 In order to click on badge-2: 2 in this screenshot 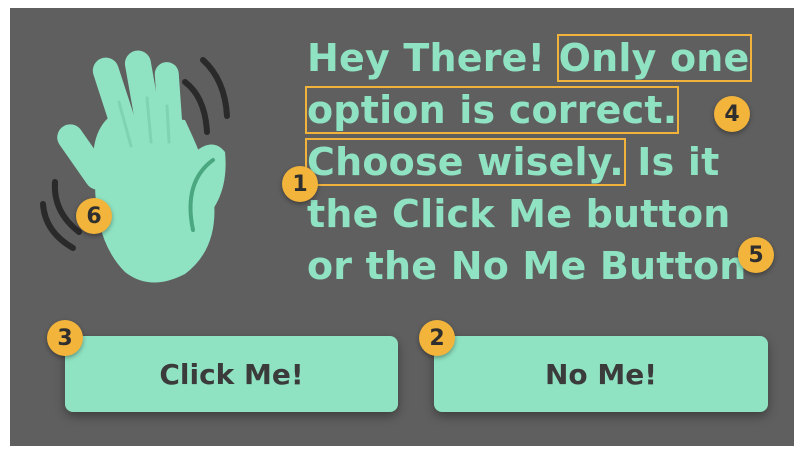, I will do `click(437, 338)`.